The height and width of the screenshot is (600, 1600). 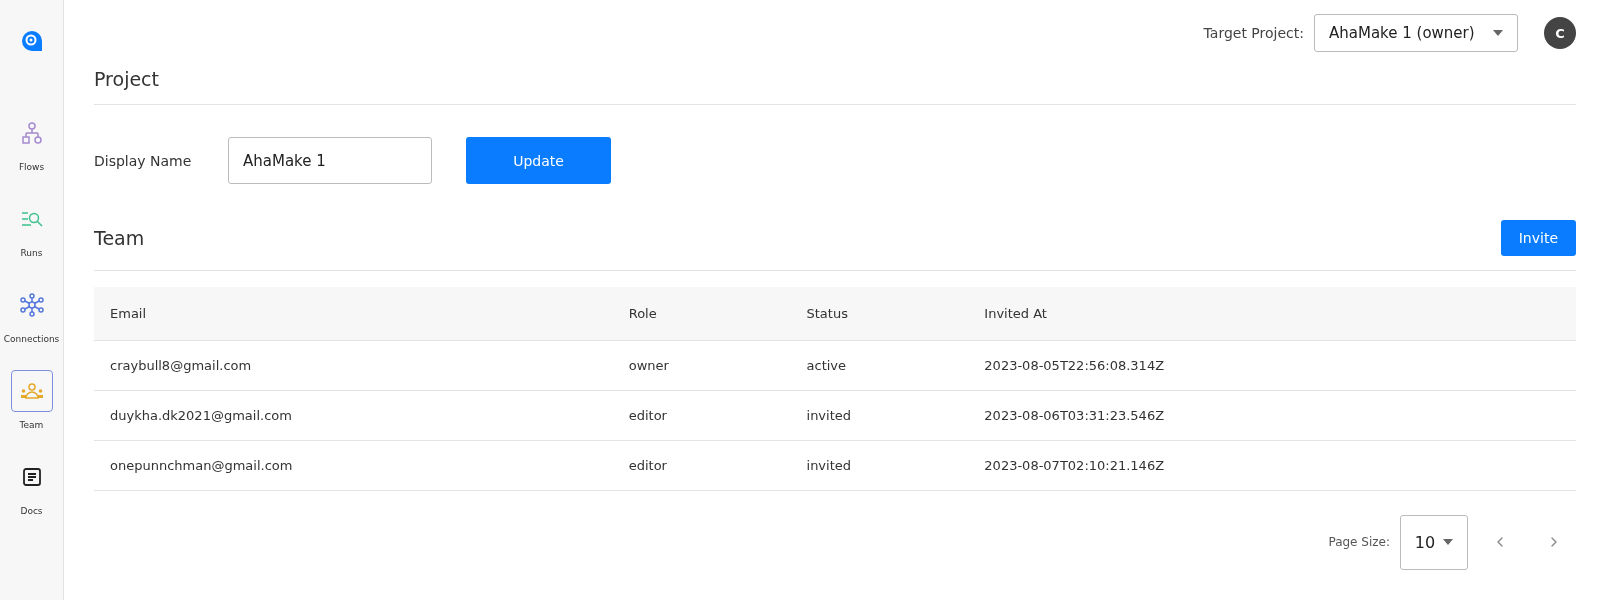 I want to click on column-header: Invited At, so click(x=1272, y=313).